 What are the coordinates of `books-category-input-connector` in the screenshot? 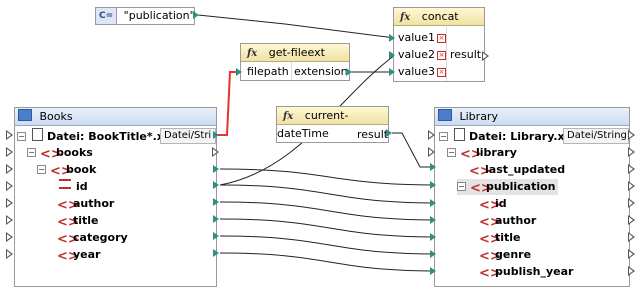 It's located at (9, 237).